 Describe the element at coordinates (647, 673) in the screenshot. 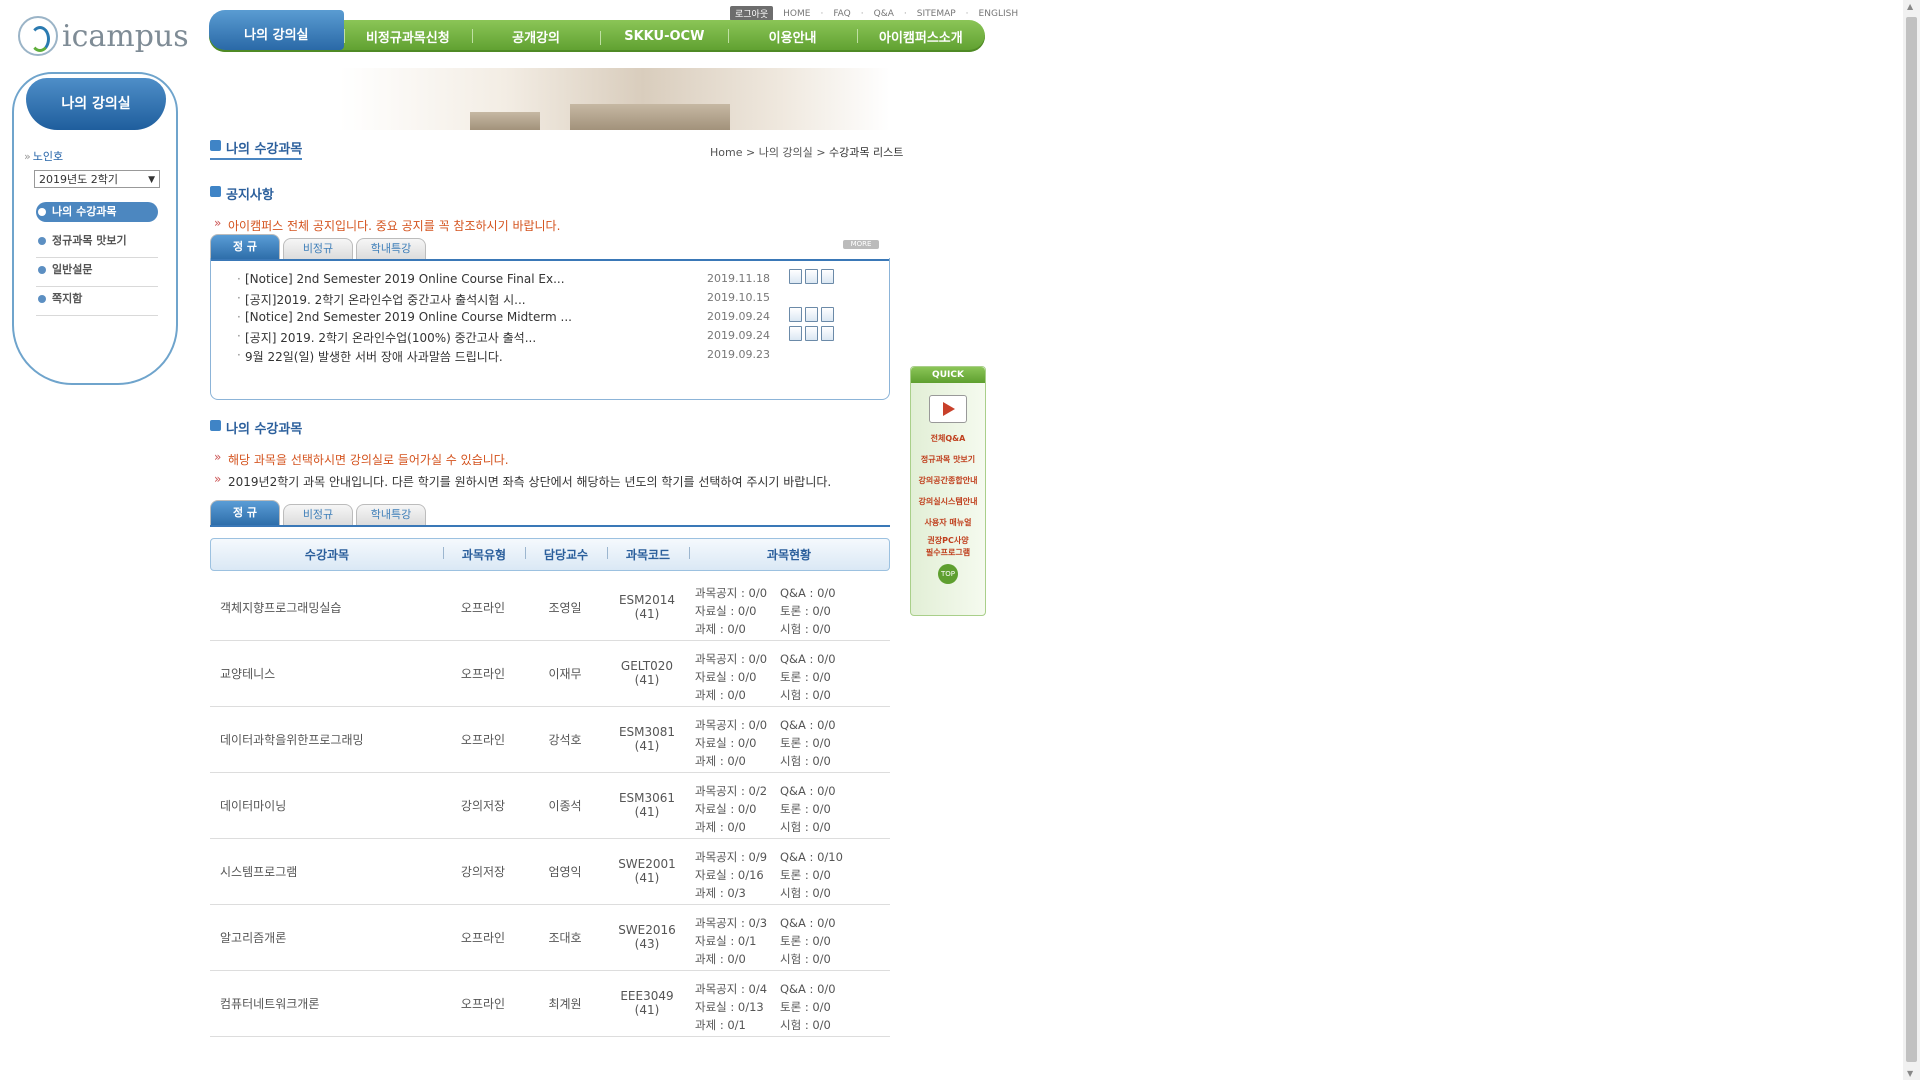

I see `course-code: GELT020 (41)` at that location.